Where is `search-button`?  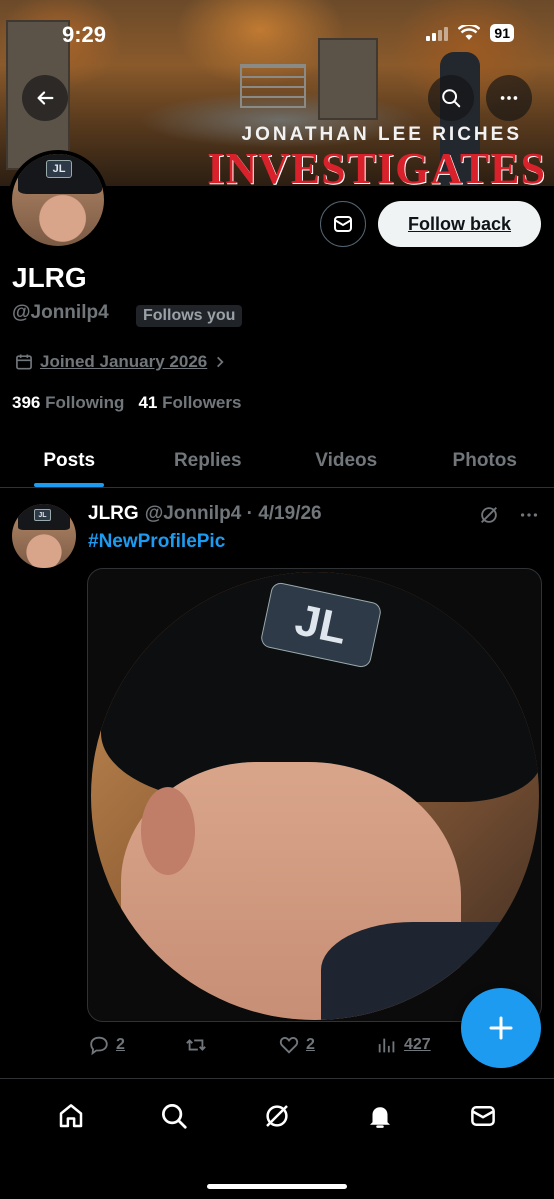
search-button is located at coordinates (451, 98).